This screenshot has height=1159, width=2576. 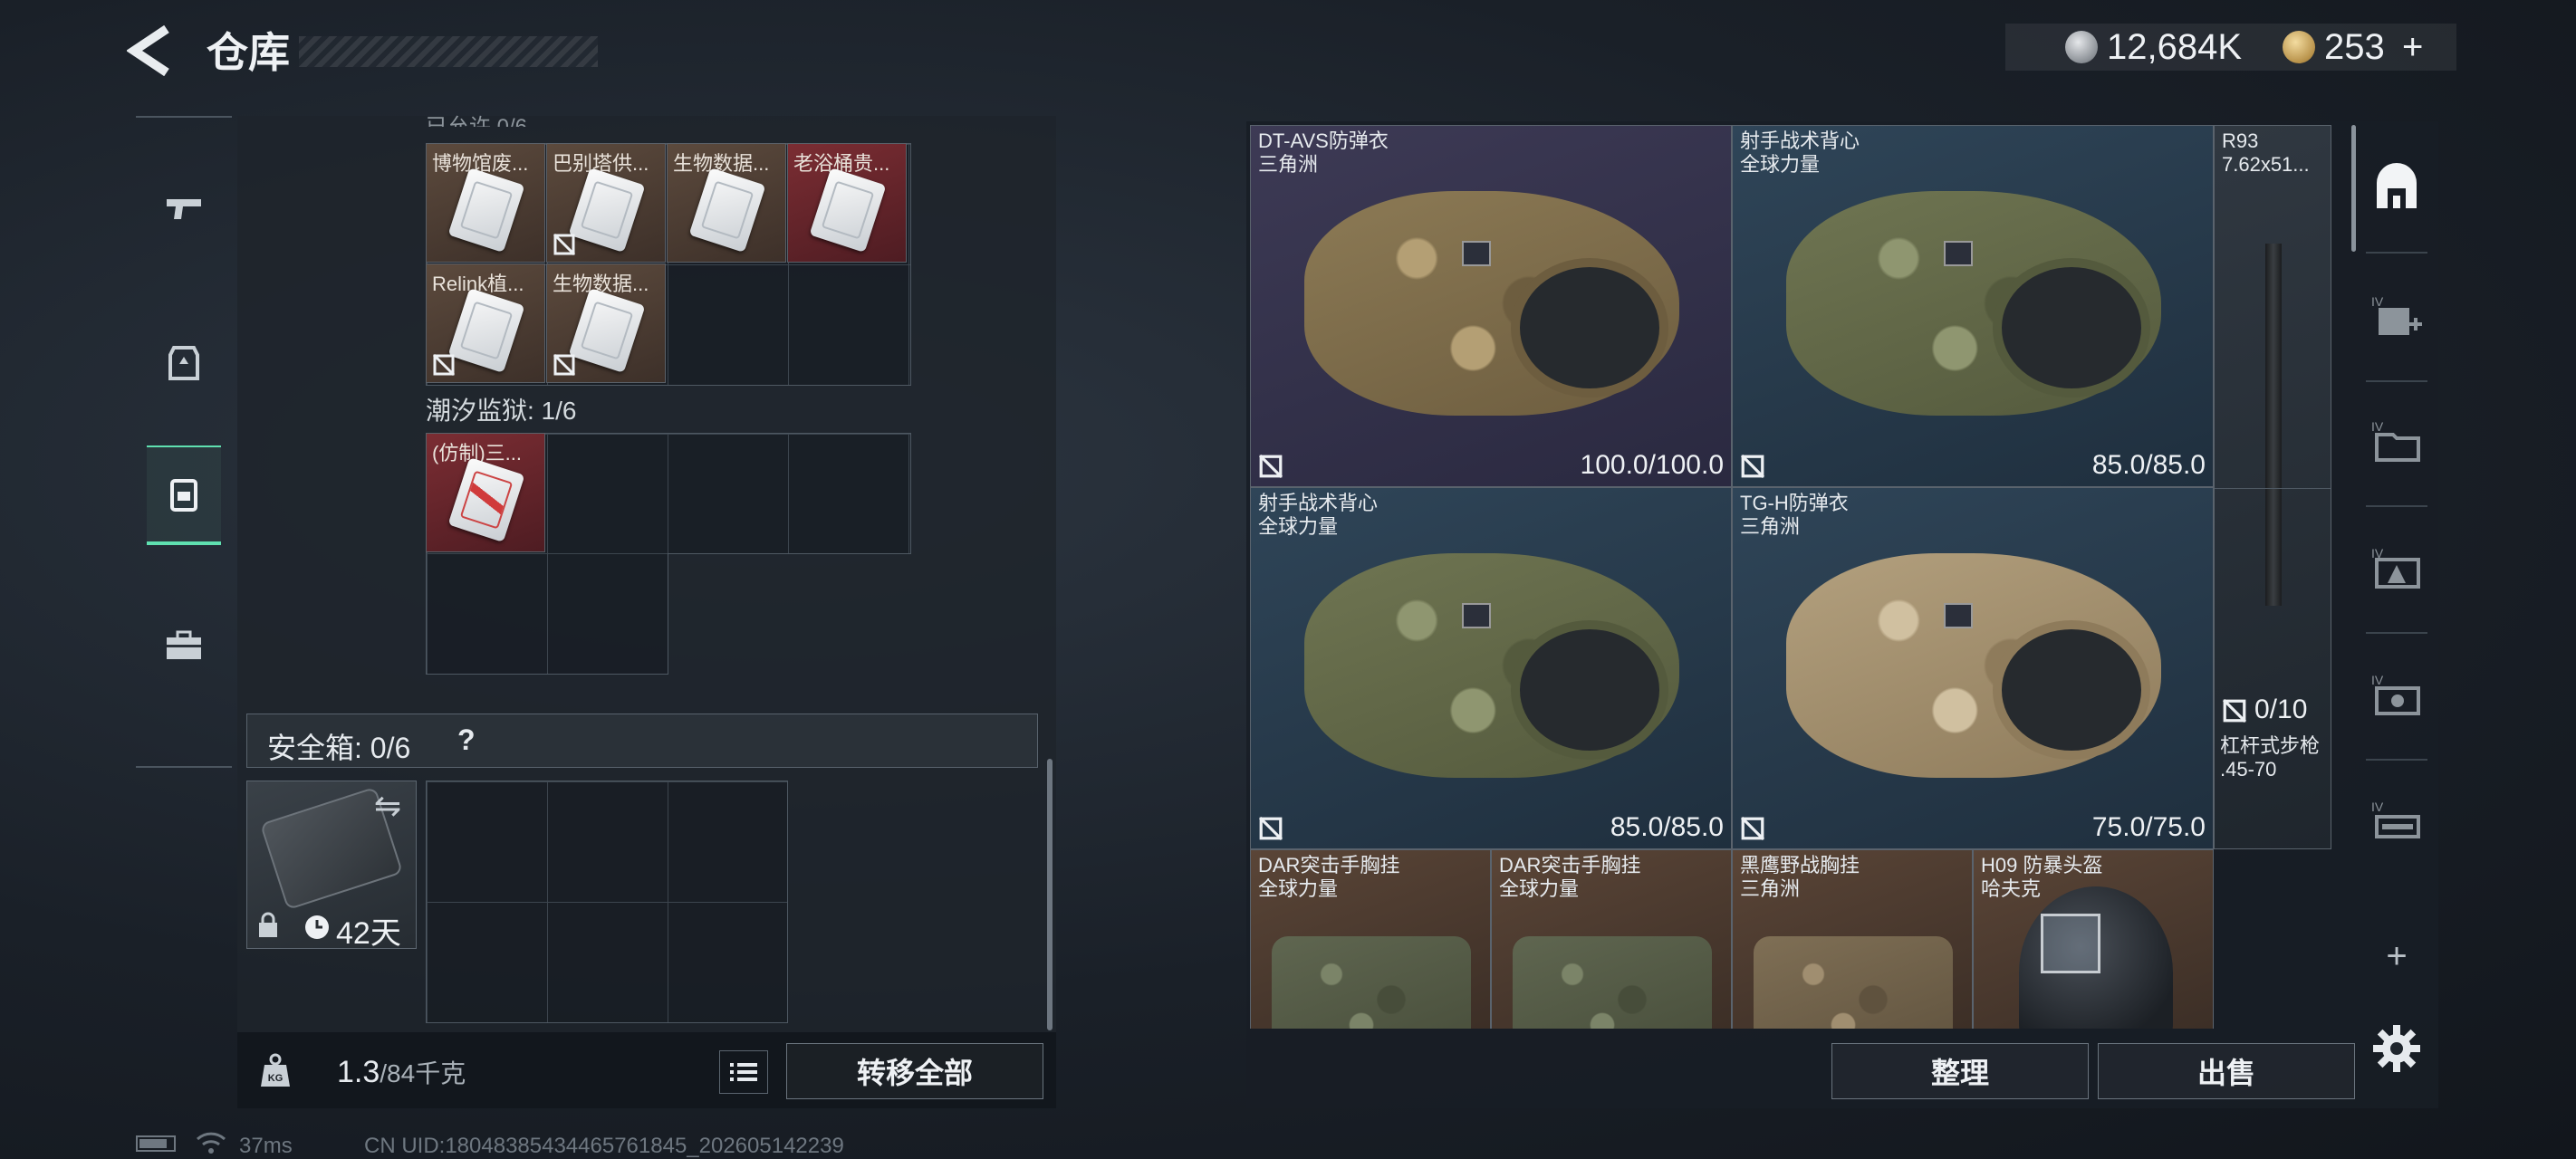 What do you see at coordinates (607, 902) in the screenshot?
I see `safe-box-grid` at bounding box center [607, 902].